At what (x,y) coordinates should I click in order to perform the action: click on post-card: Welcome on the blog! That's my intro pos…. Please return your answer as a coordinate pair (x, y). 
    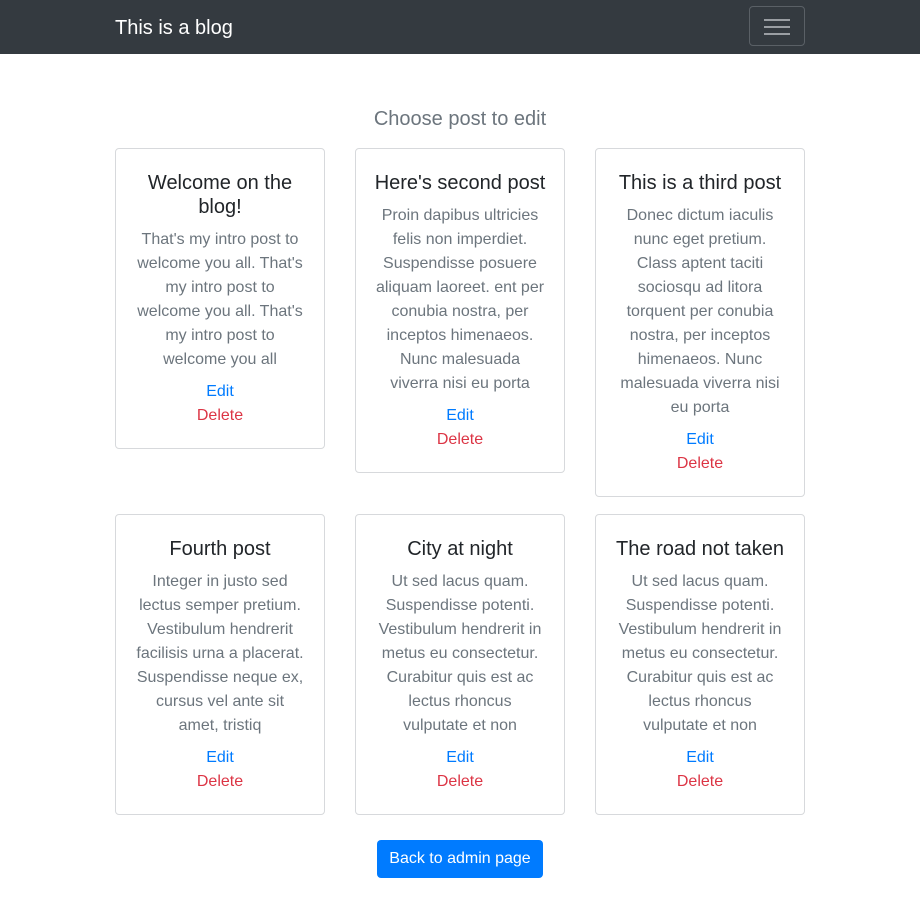
    Looking at the image, I should click on (220, 298).